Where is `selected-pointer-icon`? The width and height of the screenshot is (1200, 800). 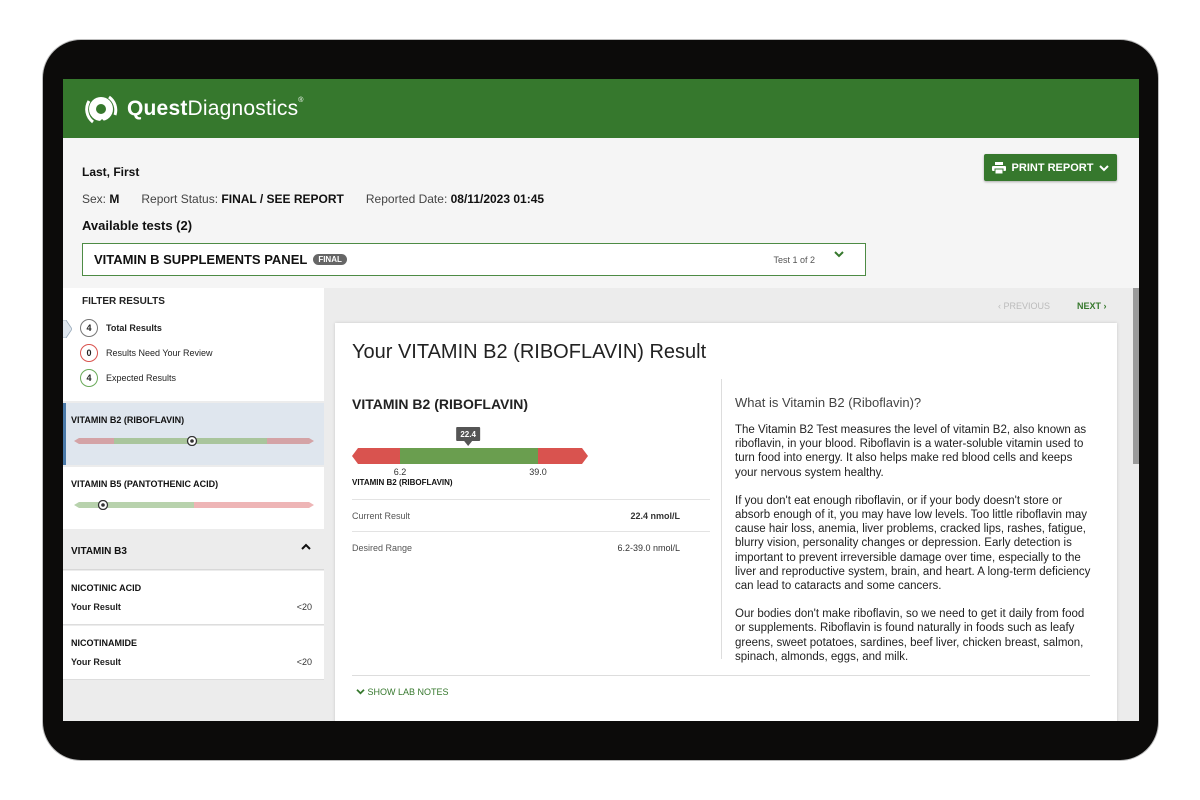
selected-pointer-icon is located at coordinates (67, 329).